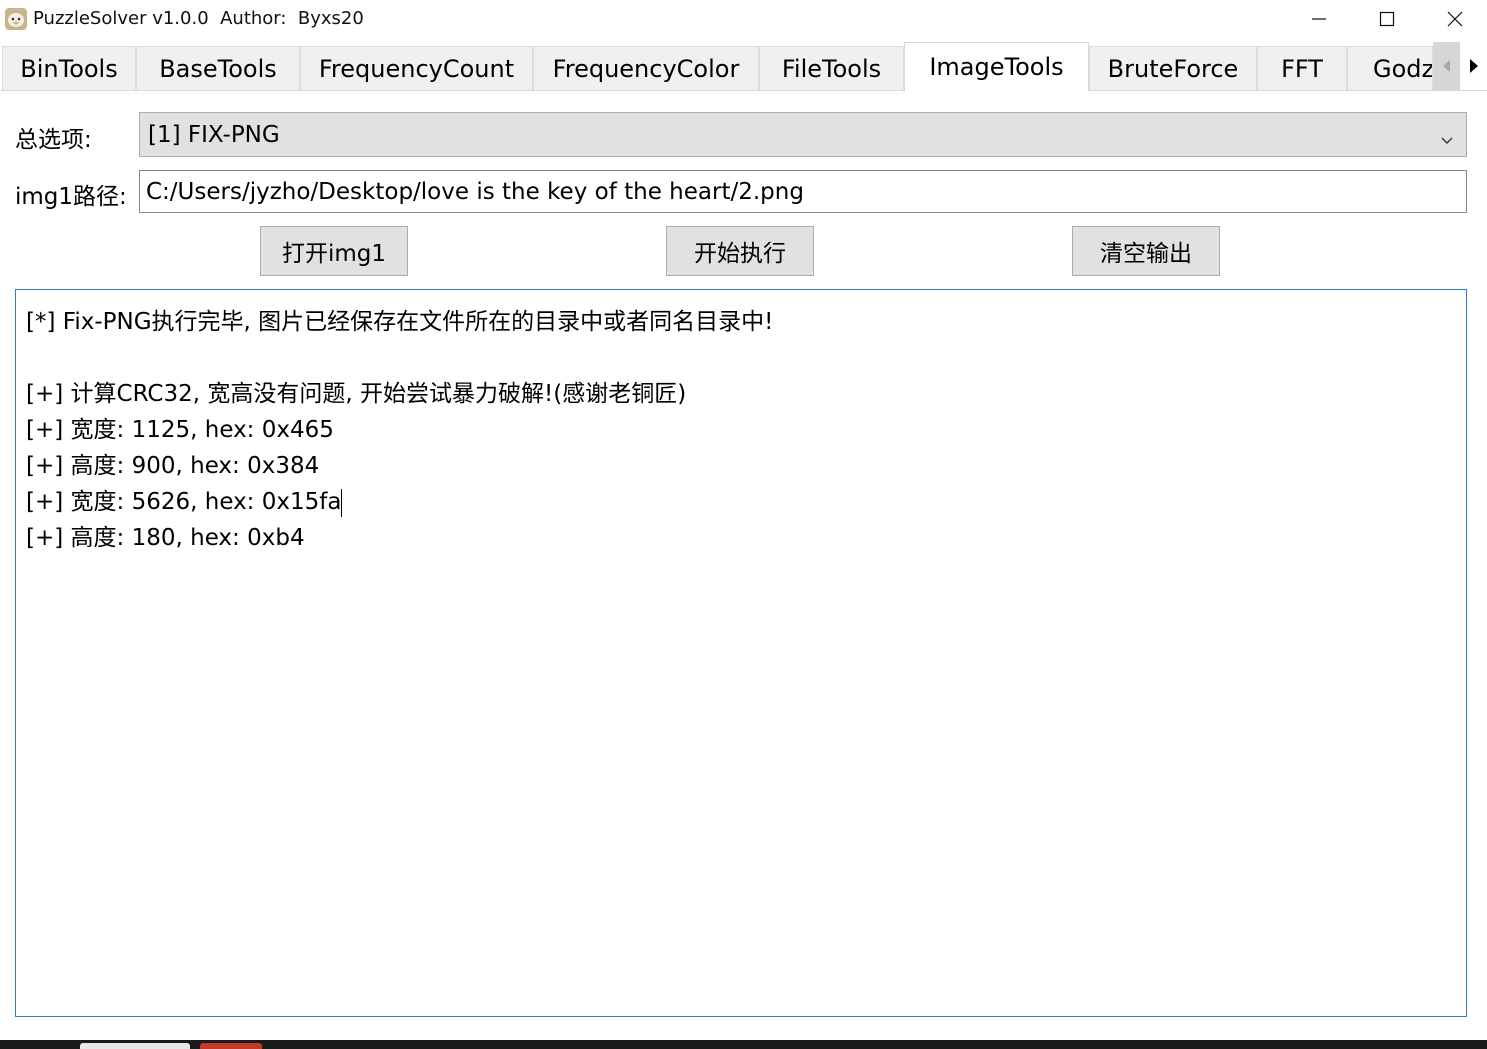 The height and width of the screenshot is (1049, 1487). Describe the element at coordinates (356, 394) in the screenshot. I see `output-line: [+] 计算CRC32, 宽高没有问题, 开始尝试暴力破解!(感谢老铜匠)` at that location.